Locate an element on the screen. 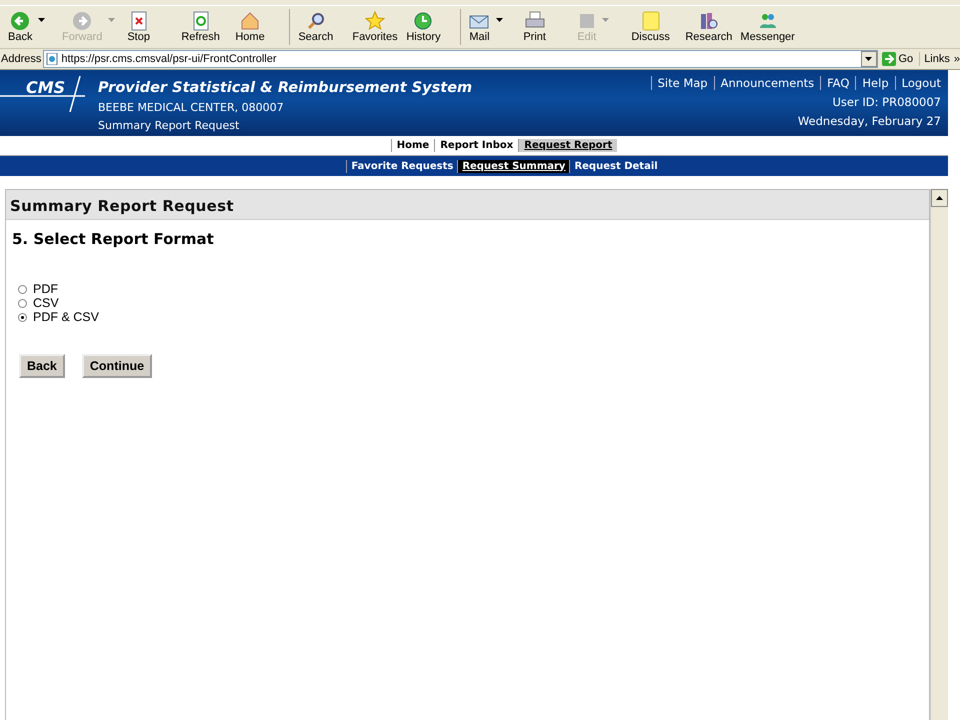  page-name: Summary Report Request is located at coordinates (169, 125).